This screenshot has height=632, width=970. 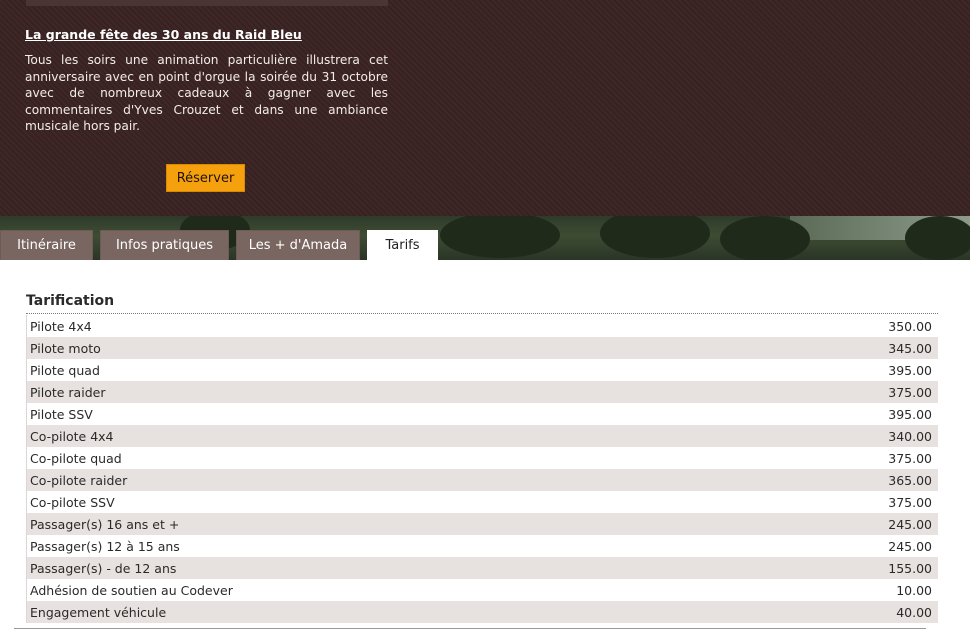 I want to click on tarif-label: Co-pilote SSV, so click(x=72, y=502).